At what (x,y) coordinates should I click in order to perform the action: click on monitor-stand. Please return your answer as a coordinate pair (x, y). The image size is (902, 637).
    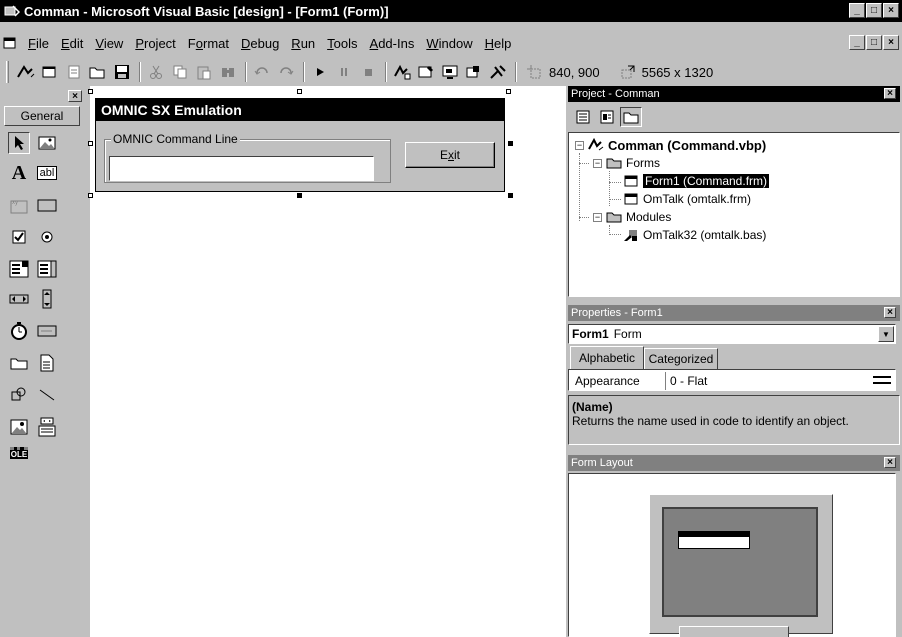
    Looking at the image, I should click on (734, 631).